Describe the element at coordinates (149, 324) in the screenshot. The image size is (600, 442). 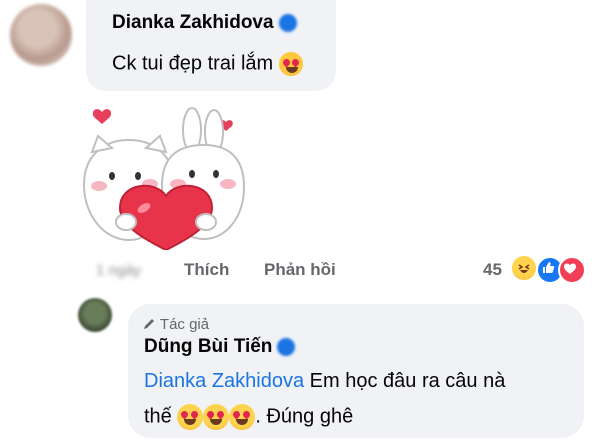
I see `pencil-icon` at that location.